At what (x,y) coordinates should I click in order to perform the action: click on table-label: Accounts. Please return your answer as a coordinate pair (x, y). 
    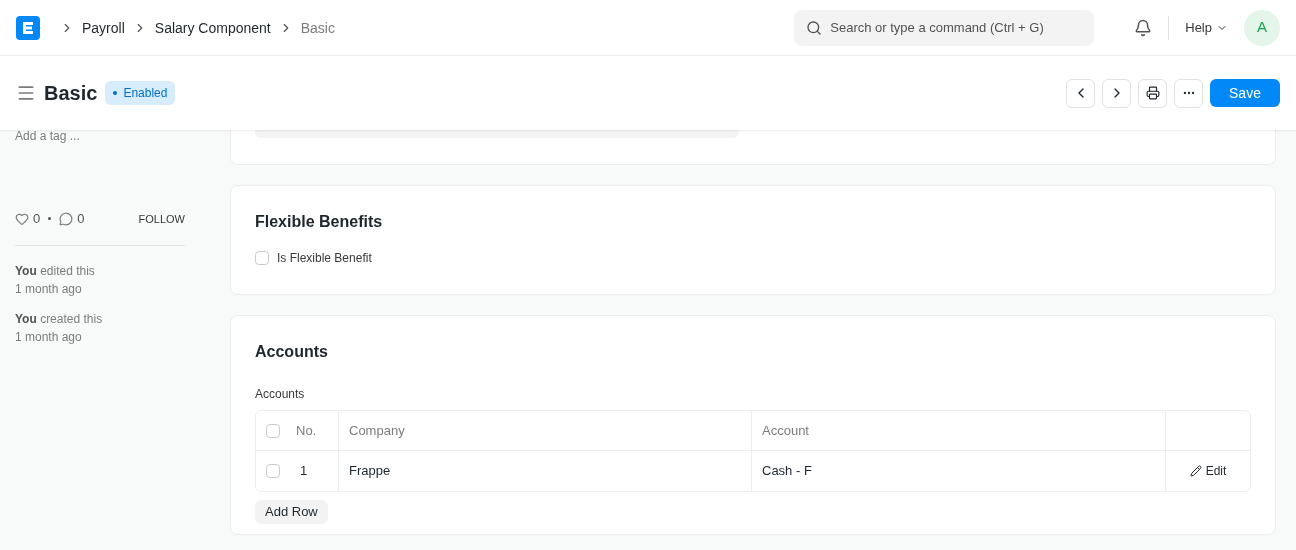
    Looking at the image, I should click on (280, 394).